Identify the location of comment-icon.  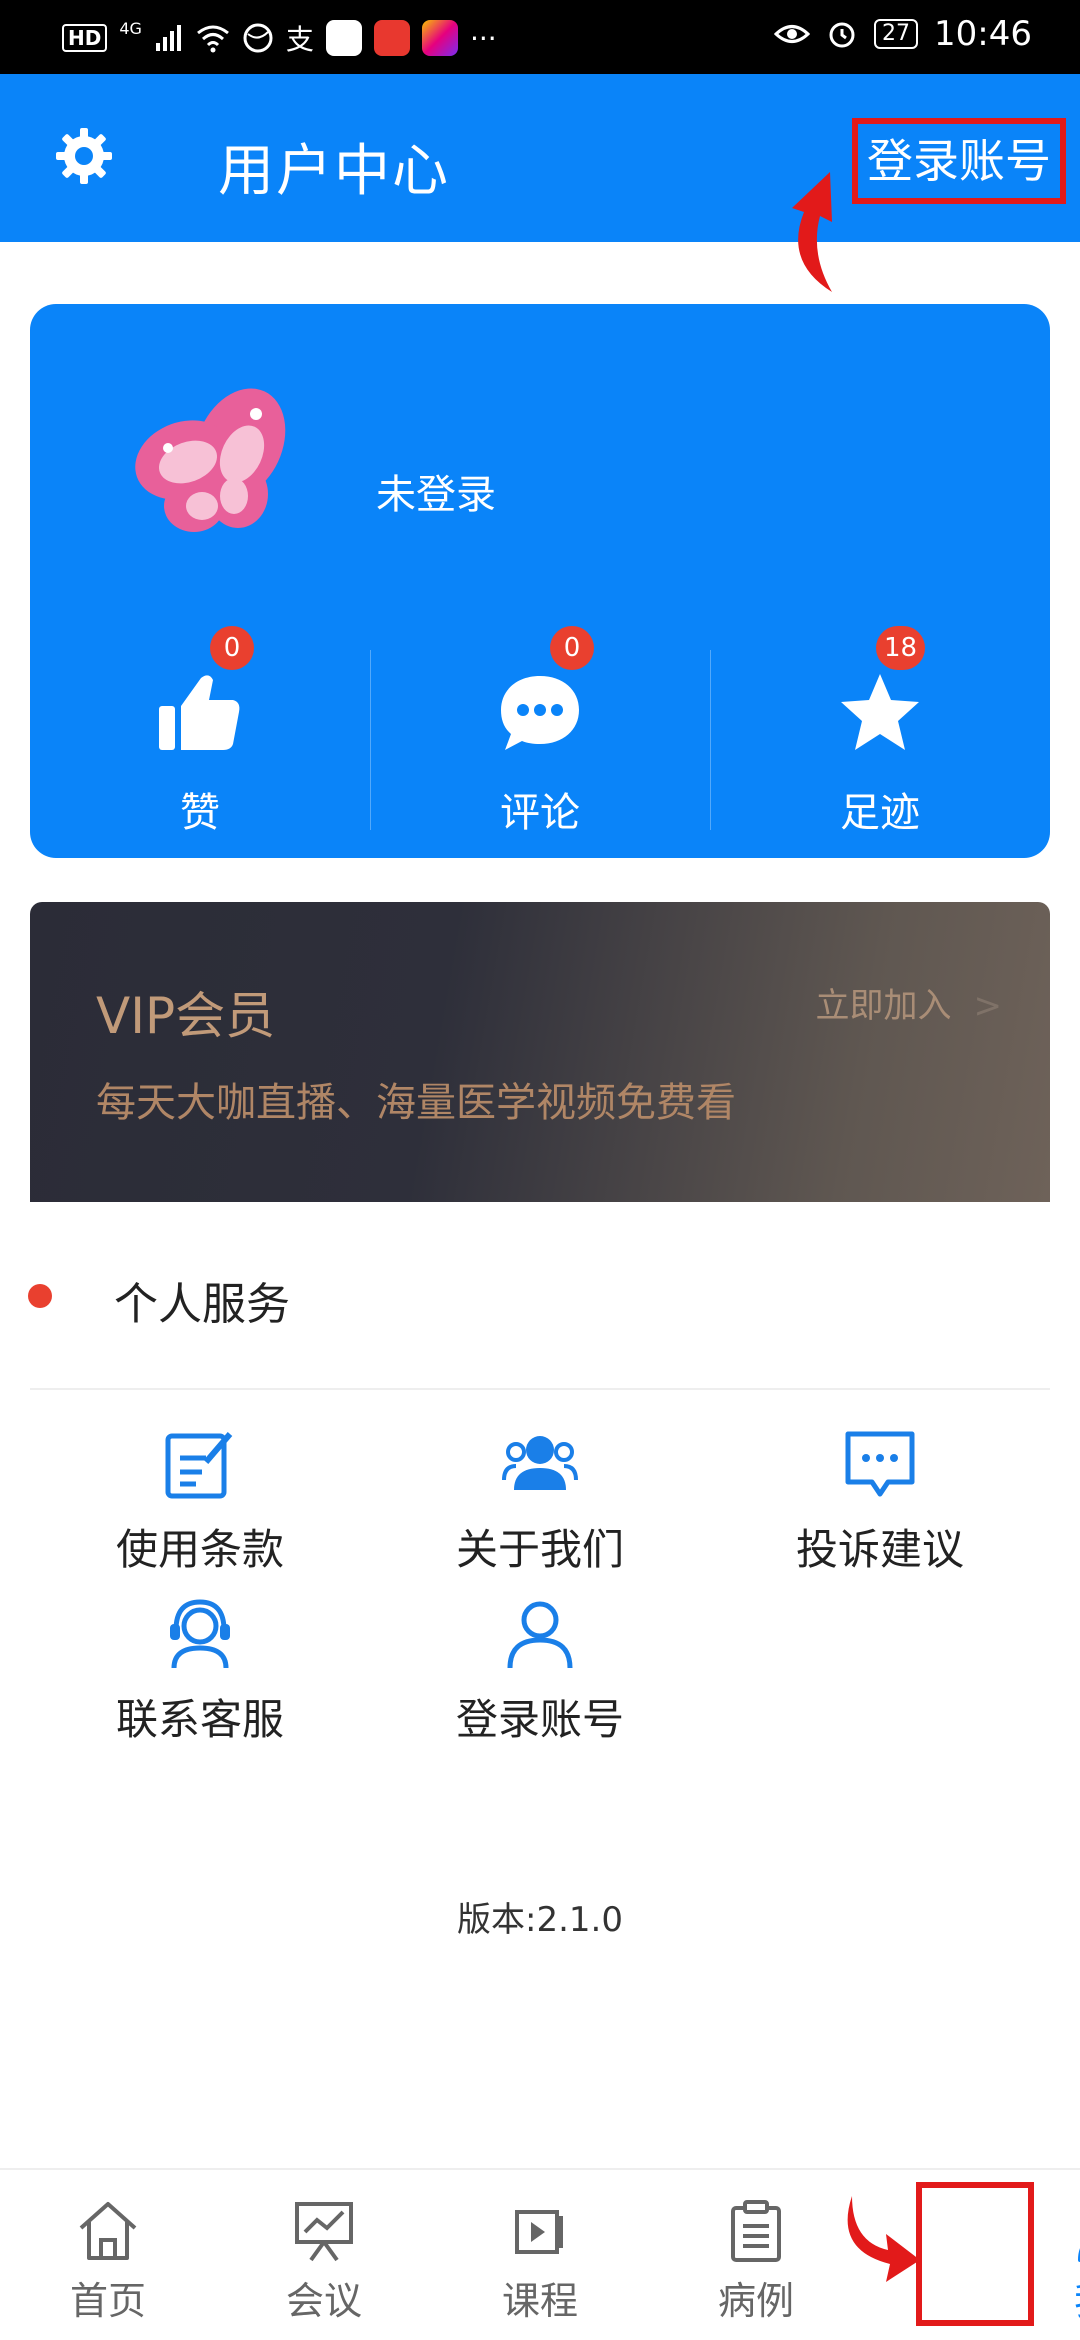
(540, 713).